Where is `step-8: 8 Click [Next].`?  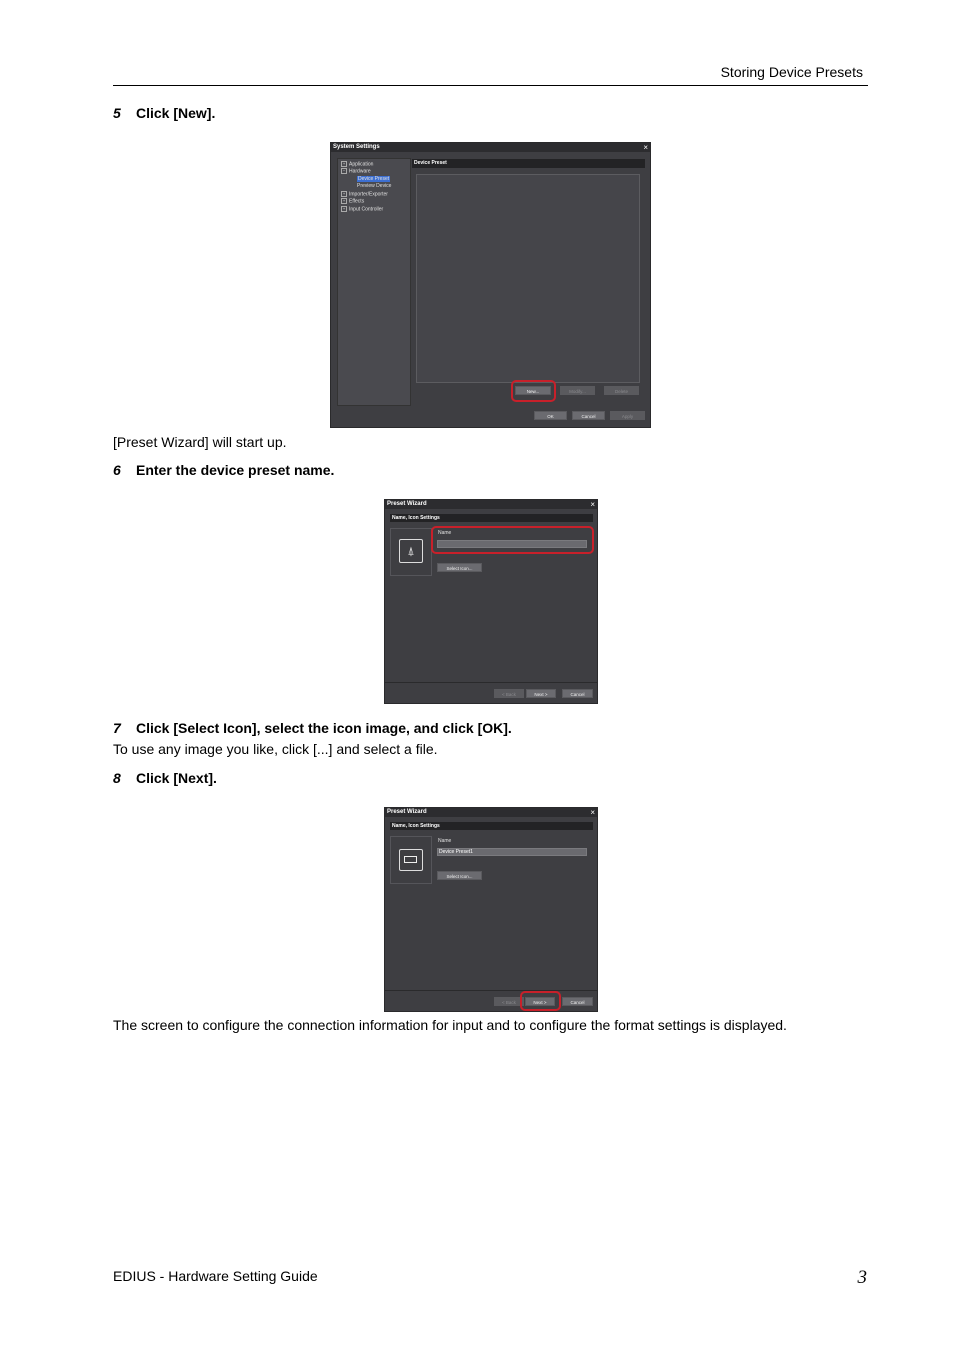
step-8: 8 Click [Next]. is located at coordinates (165, 778).